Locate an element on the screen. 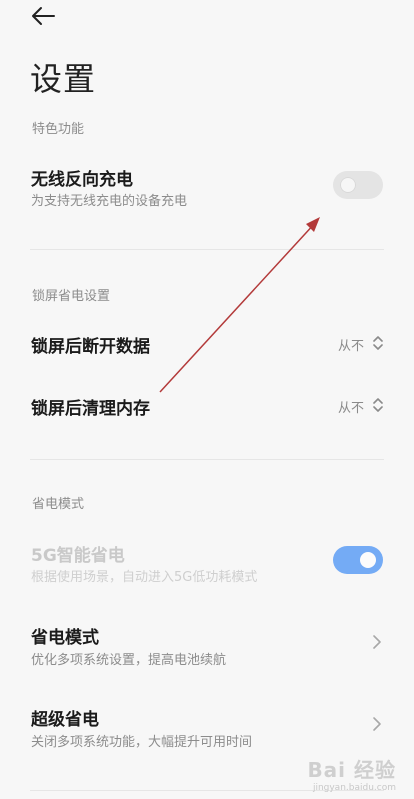 The width and height of the screenshot is (414, 799). baidu-watermark: Bai 经验 jingyan.baidu.com is located at coordinates (351, 773).